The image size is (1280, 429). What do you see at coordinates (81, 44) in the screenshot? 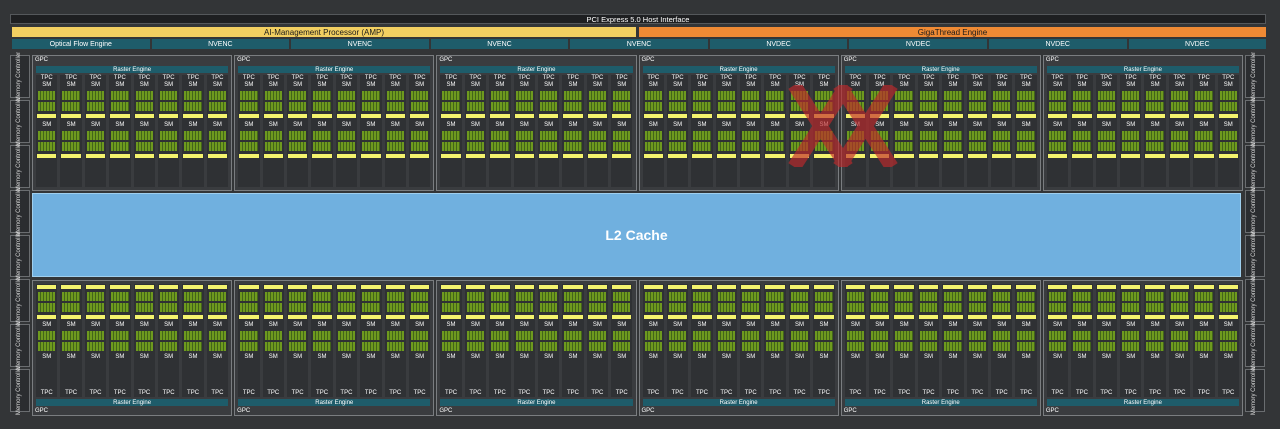
I see `engine-0: Optical Flow Engine` at bounding box center [81, 44].